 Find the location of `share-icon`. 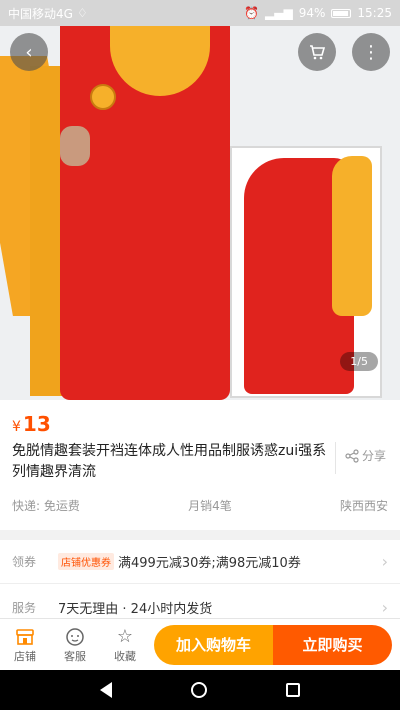

share-icon is located at coordinates (352, 455).